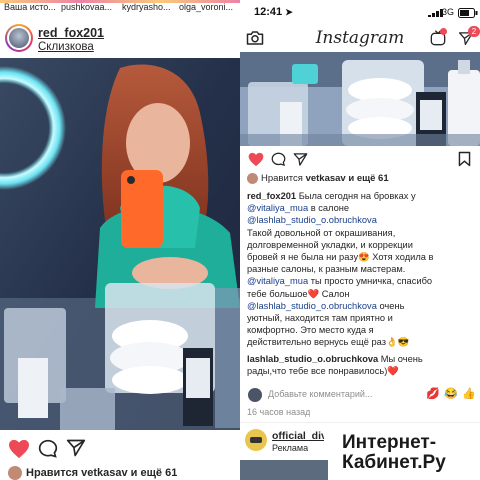 This screenshot has width=480, height=480. I want to click on direct-badge: 2, so click(474, 31).